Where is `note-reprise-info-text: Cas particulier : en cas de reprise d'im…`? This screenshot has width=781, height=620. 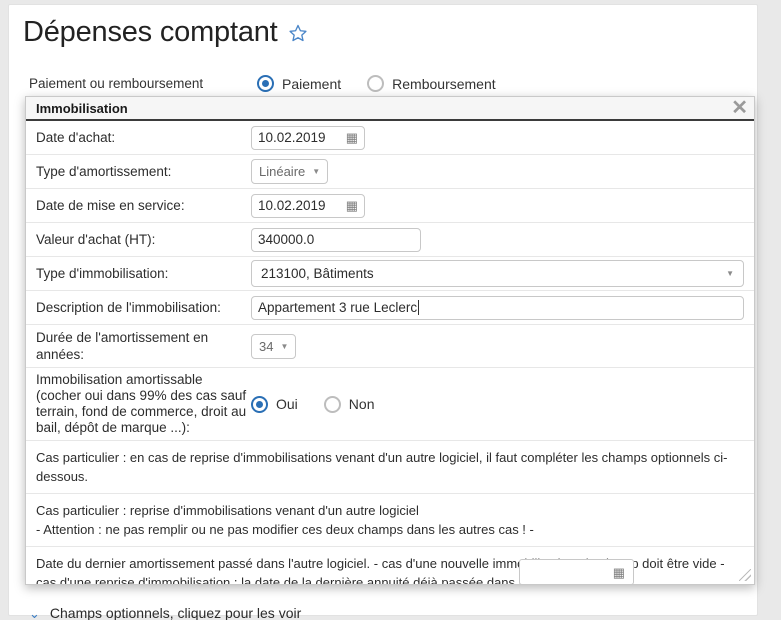
note-reprise-info-text: Cas particulier : en cas de reprise d'im… is located at coordinates (382, 467).